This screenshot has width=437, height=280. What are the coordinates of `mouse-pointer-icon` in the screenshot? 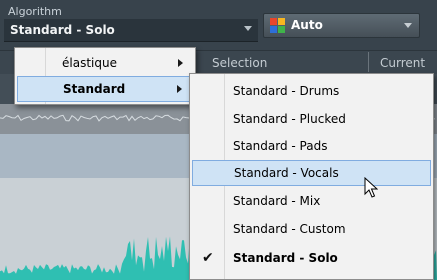 It's located at (371, 187).